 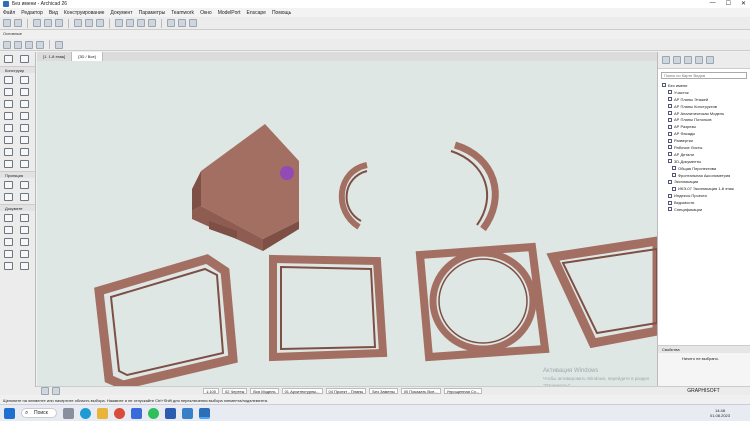 I want to click on undo-icon, so click(x=7, y=23).